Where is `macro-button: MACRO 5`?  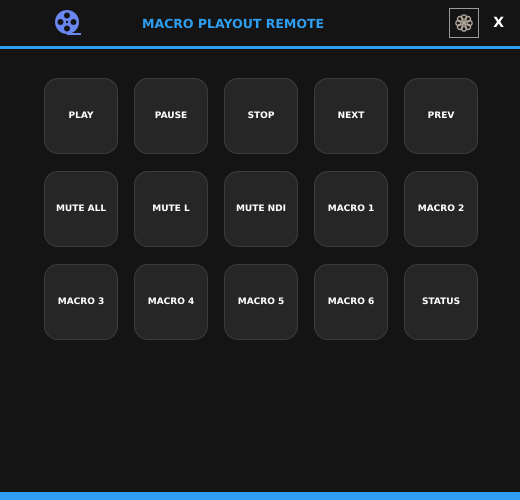 macro-button: MACRO 5 is located at coordinates (261, 302).